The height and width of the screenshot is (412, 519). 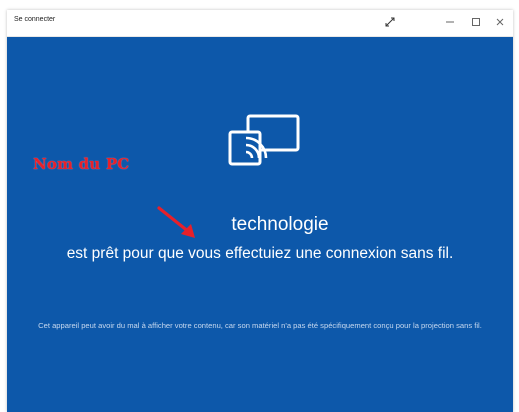 I want to click on maximize-icon, so click(x=476, y=22).